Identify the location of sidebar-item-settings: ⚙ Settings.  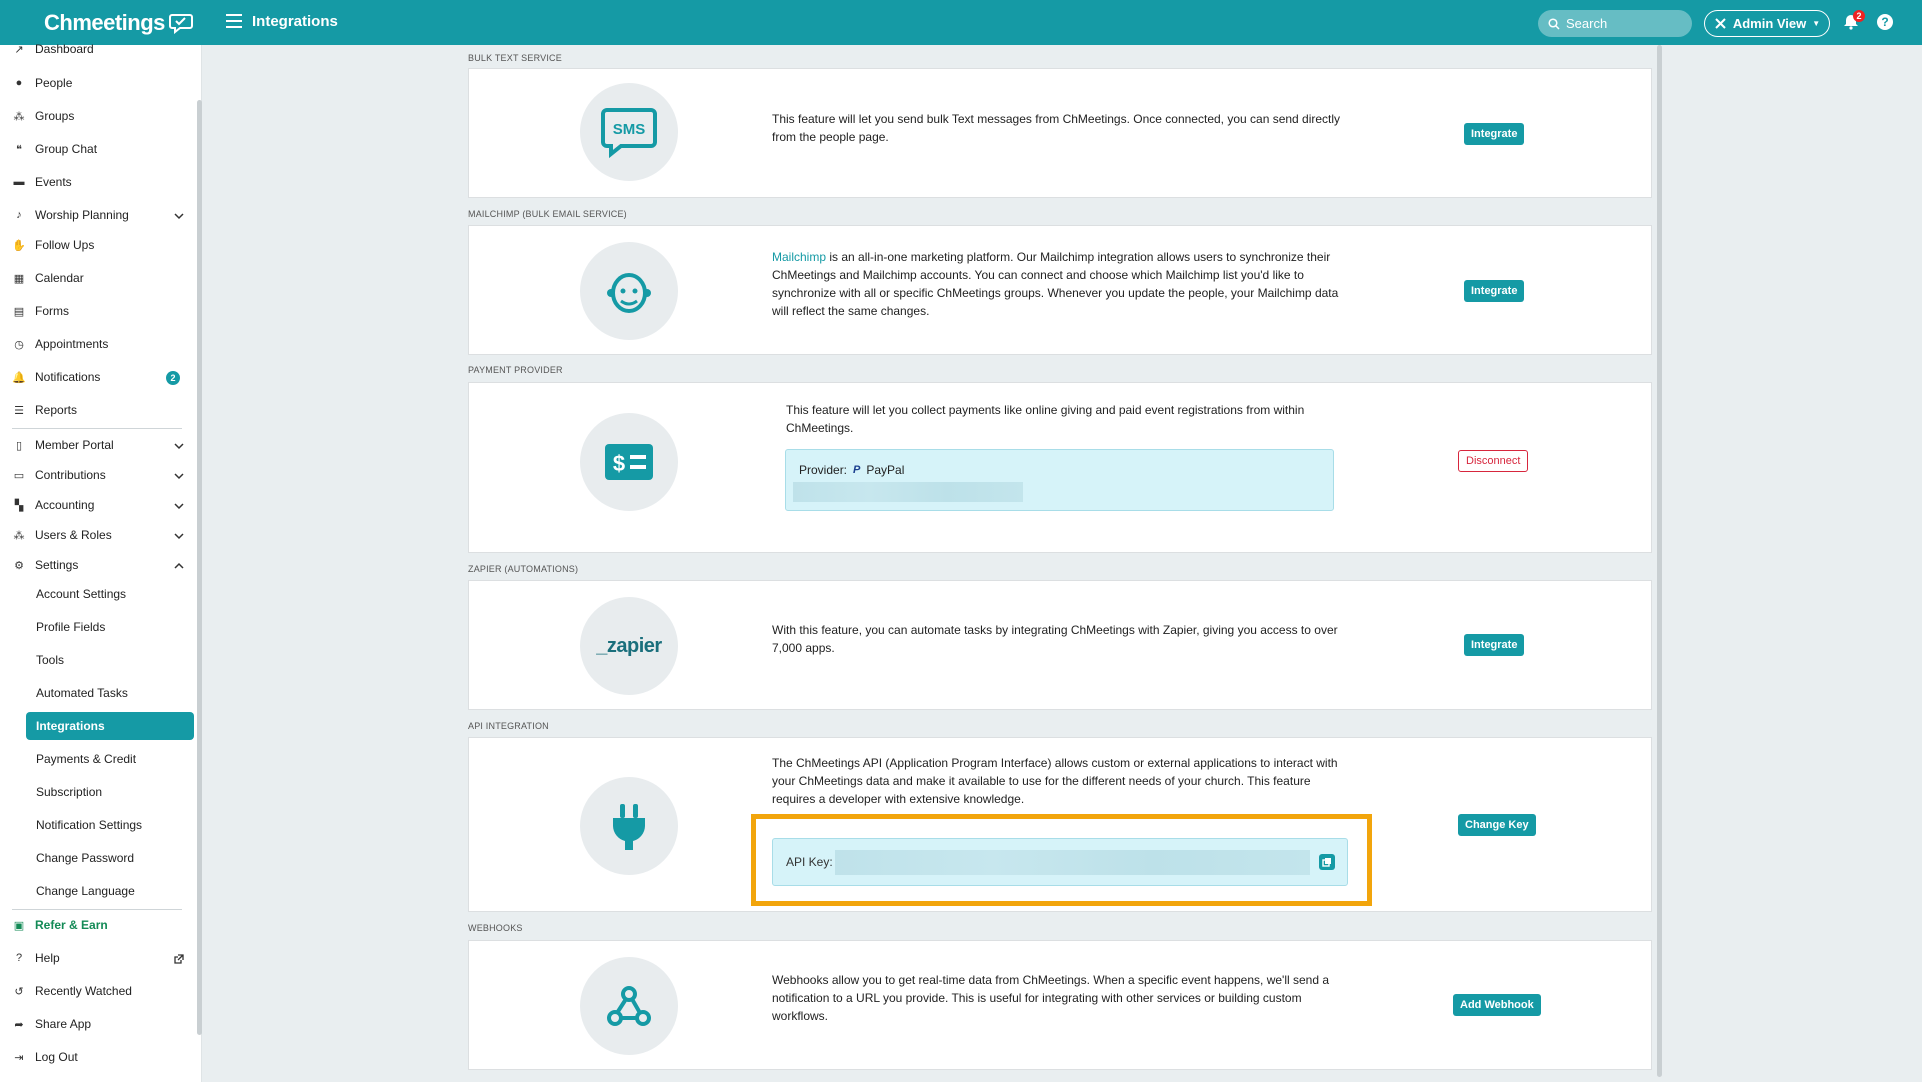
(102, 565).